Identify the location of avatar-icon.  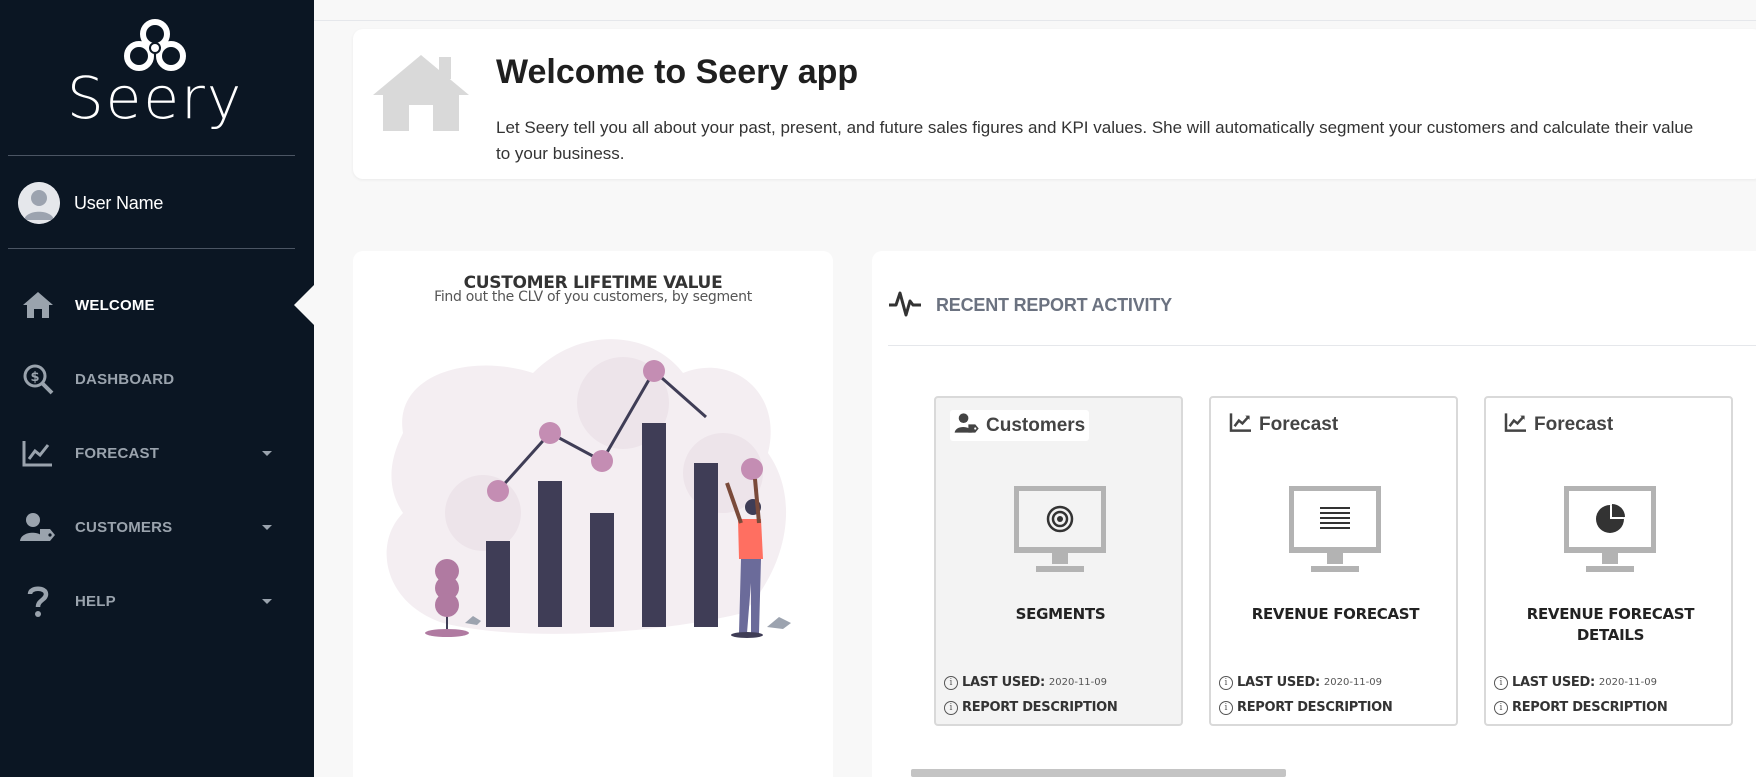
(39, 203).